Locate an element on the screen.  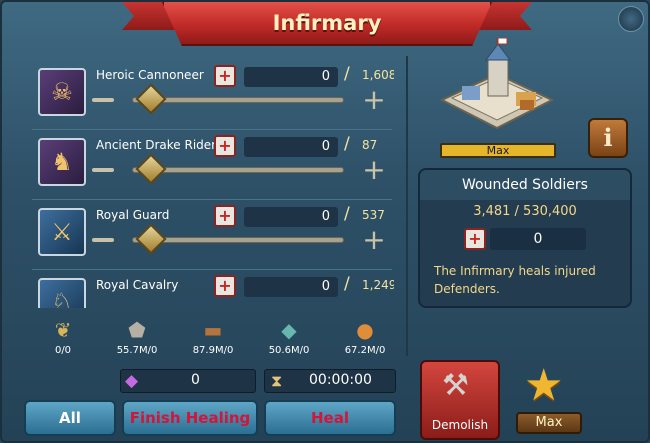
hourglass-icon: ⧗ is located at coordinates (277, 380).